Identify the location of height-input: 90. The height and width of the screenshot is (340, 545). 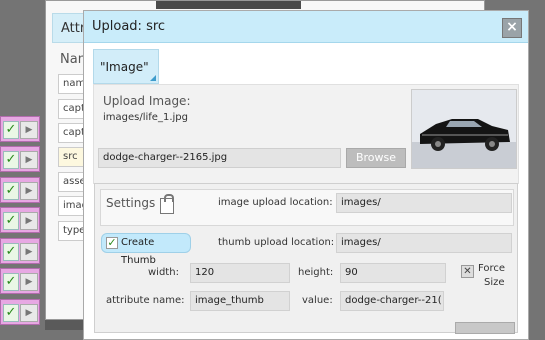
(393, 273).